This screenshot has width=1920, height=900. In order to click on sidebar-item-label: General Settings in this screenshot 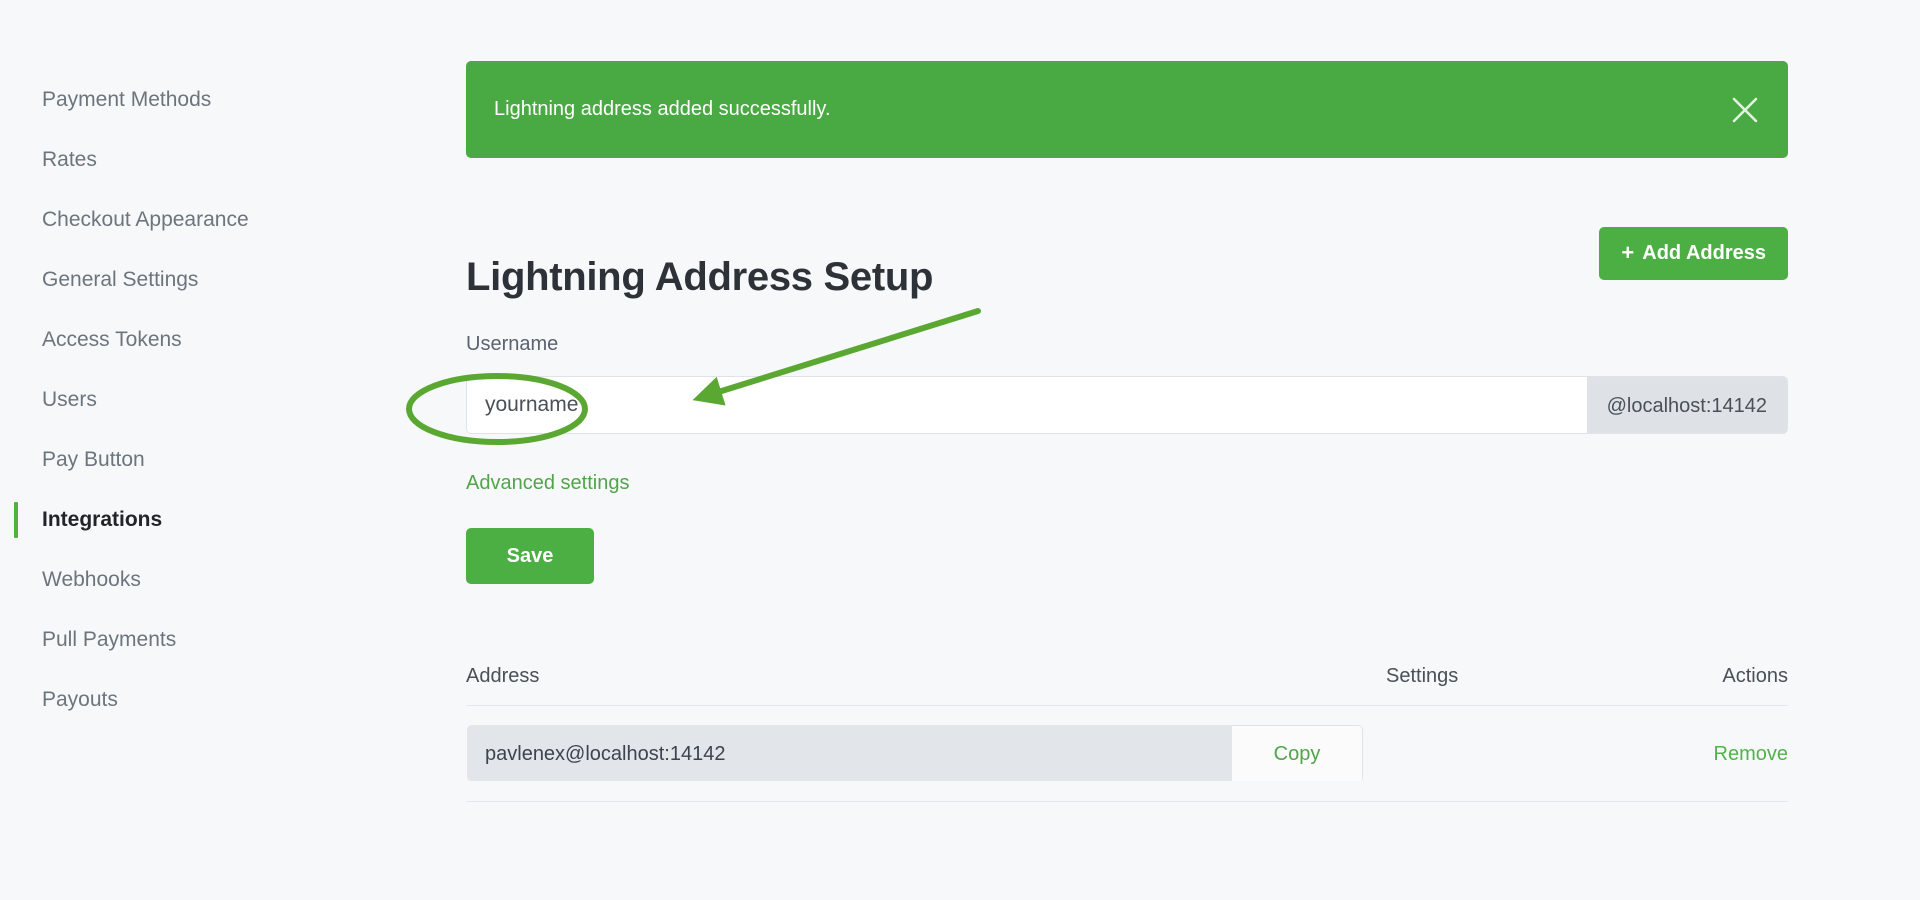, I will do `click(120, 279)`.